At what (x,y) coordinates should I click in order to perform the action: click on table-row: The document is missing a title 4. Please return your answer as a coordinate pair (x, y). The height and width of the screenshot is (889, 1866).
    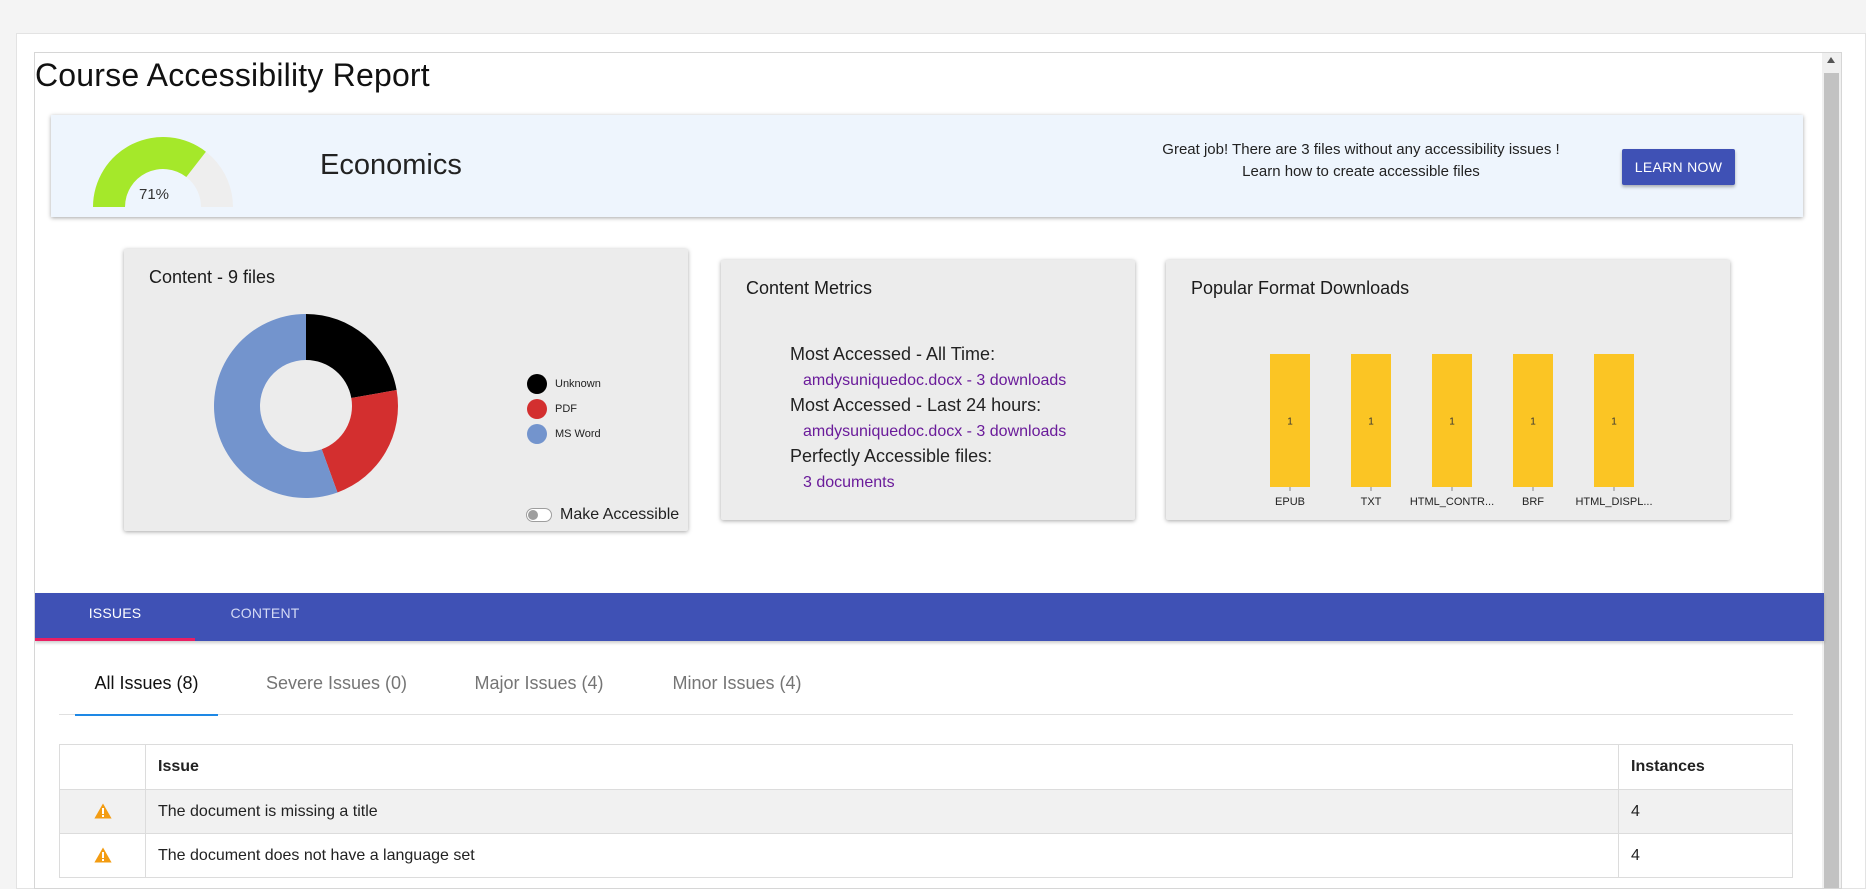
    Looking at the image, I should click on (926, 811).